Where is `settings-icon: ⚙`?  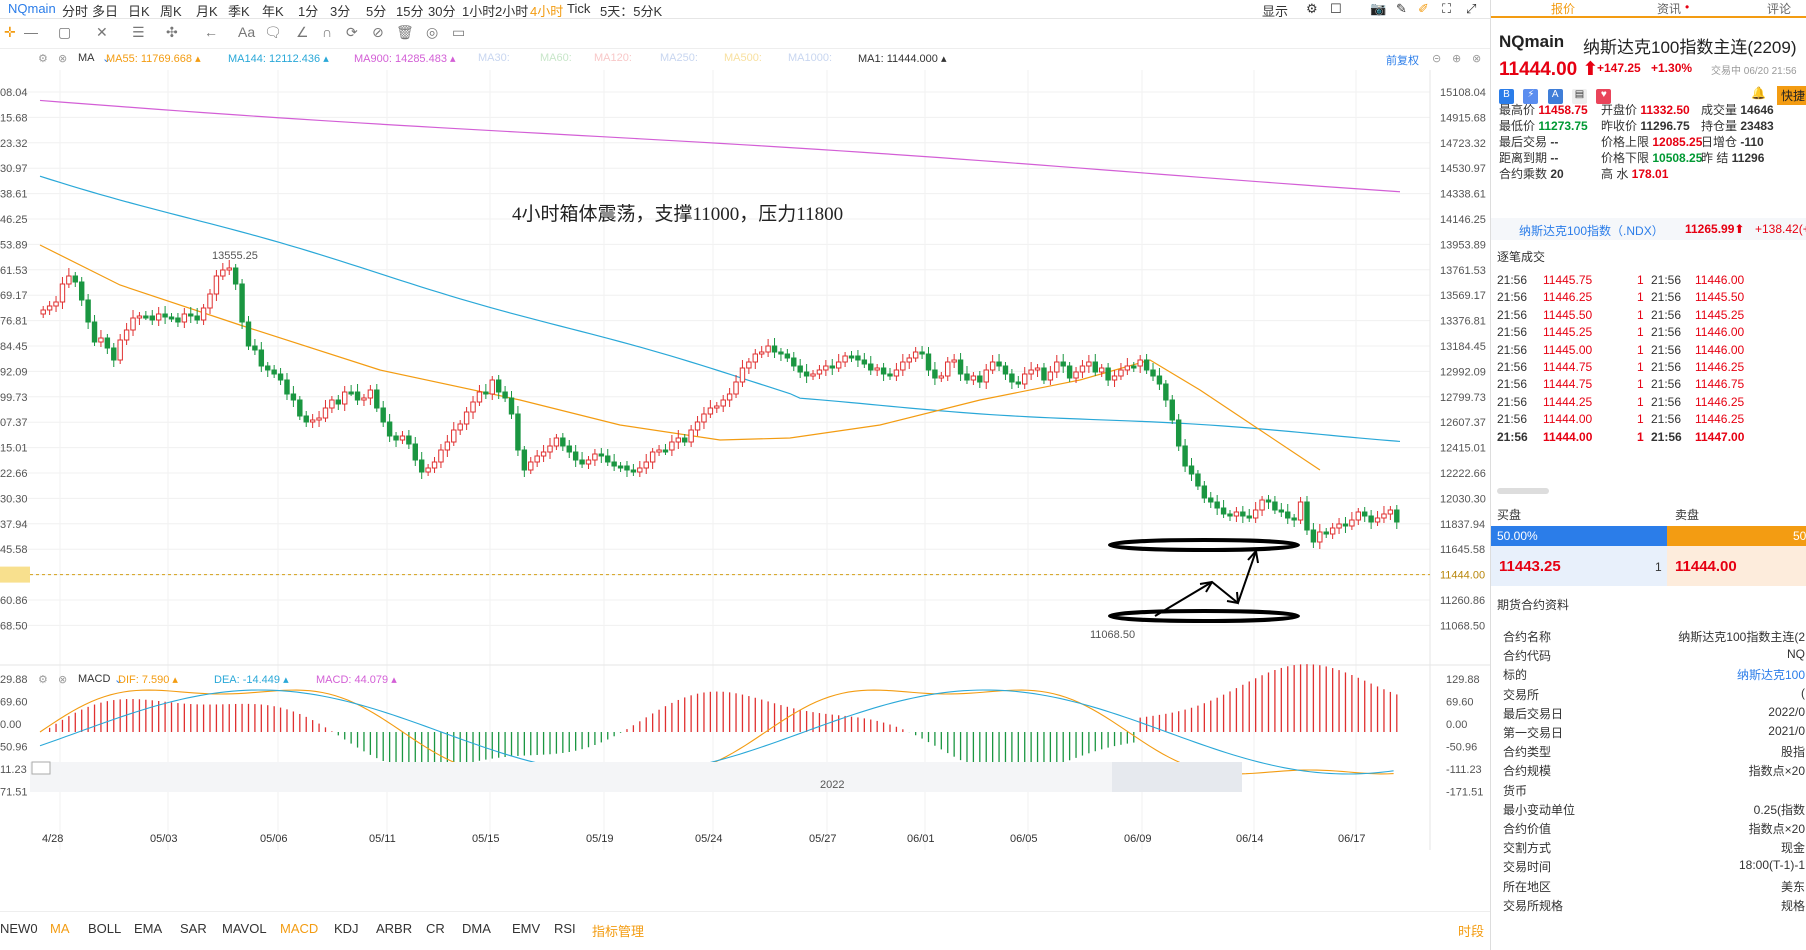 settings-icon: ⚙ is located at coordinates (1312, 9).